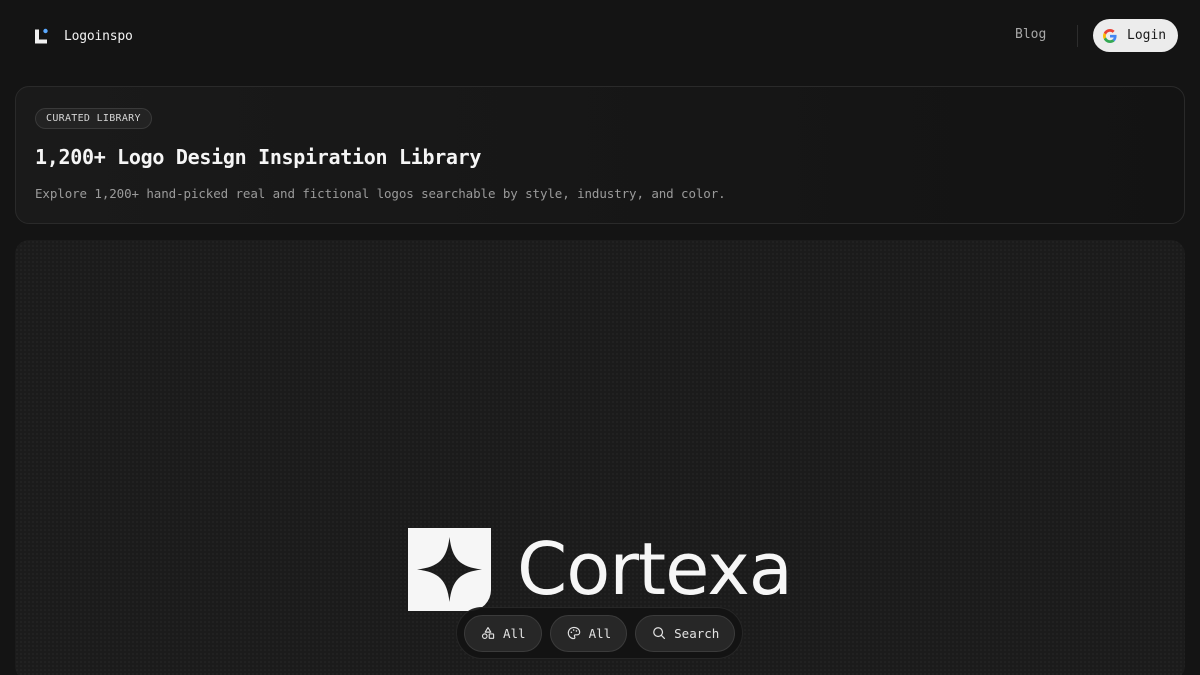  Describe the element at coordinates (98, 36) in the screenshot. I see `brand-name: Logoinspo` at that location.